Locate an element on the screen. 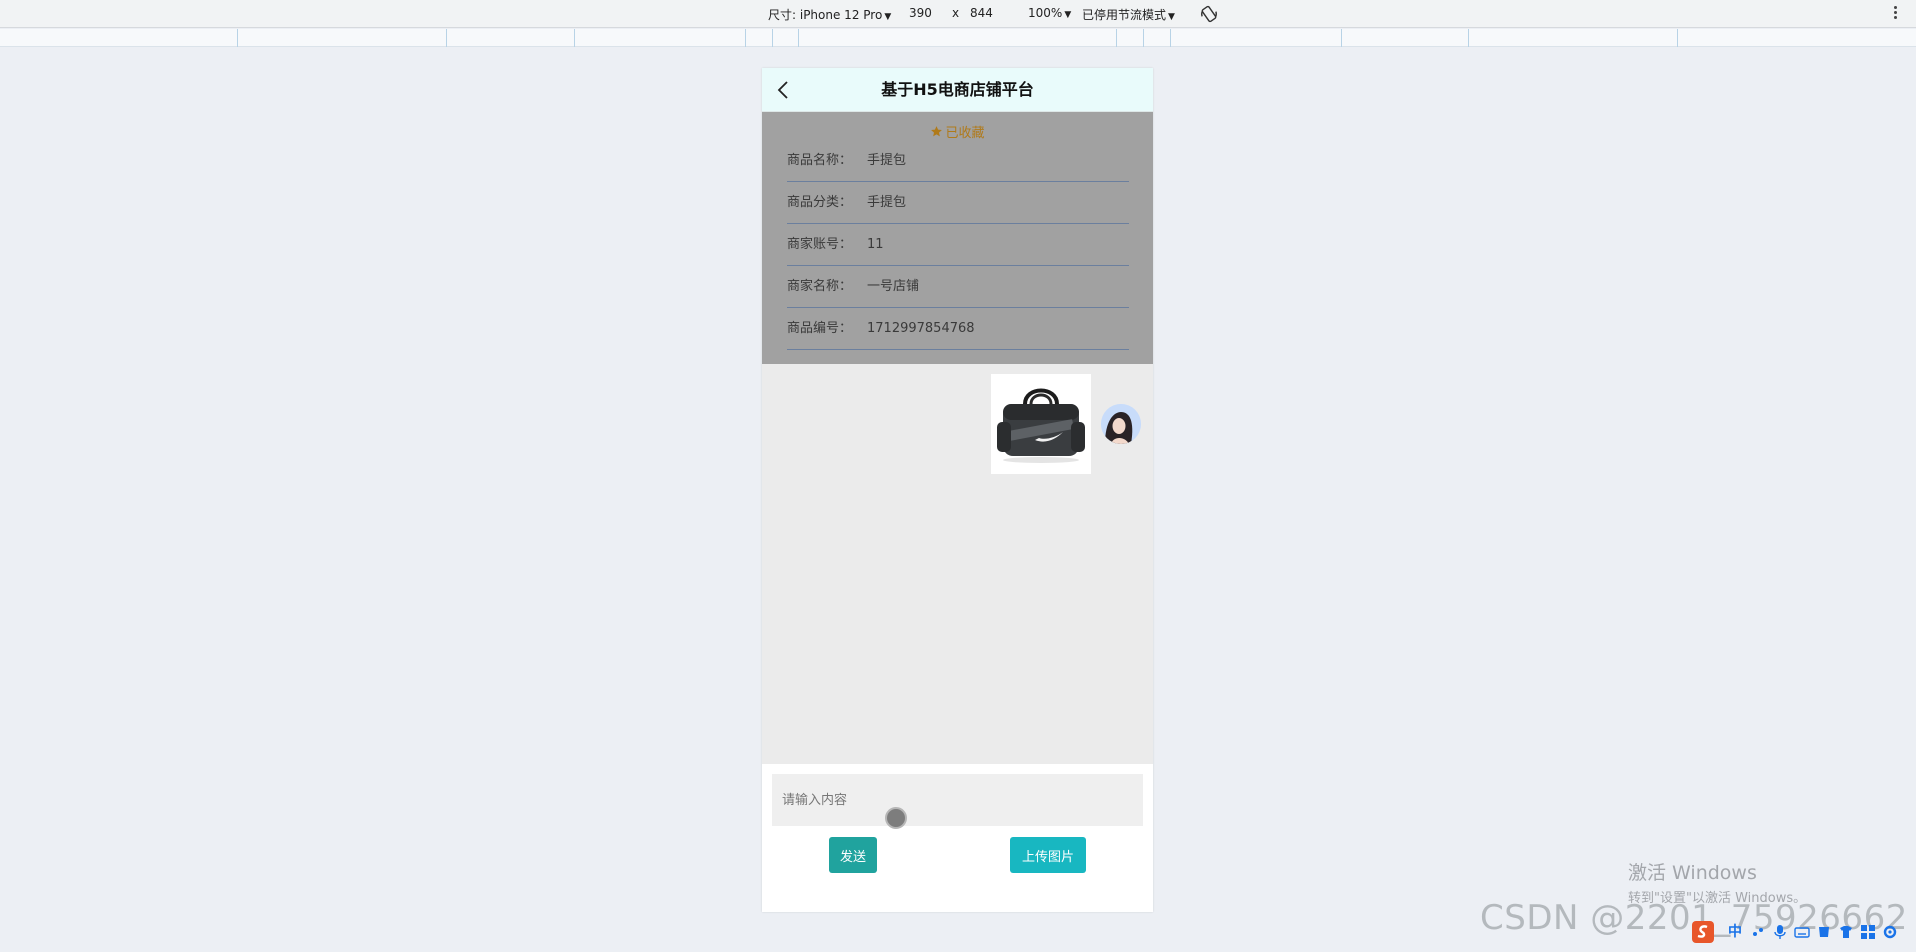 This screenshot has width=1916, height=952. field-label: 商家名称： is located at coordinates (820, 286).